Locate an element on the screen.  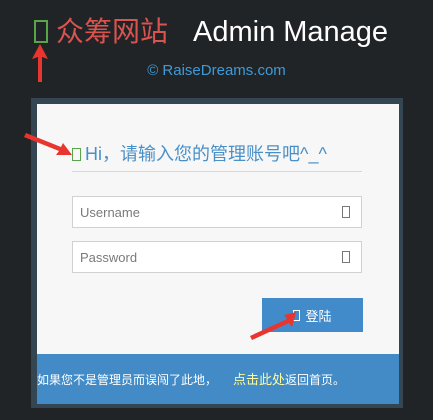
annotation-arrow-up-icon is located at coordinates (40, 63).